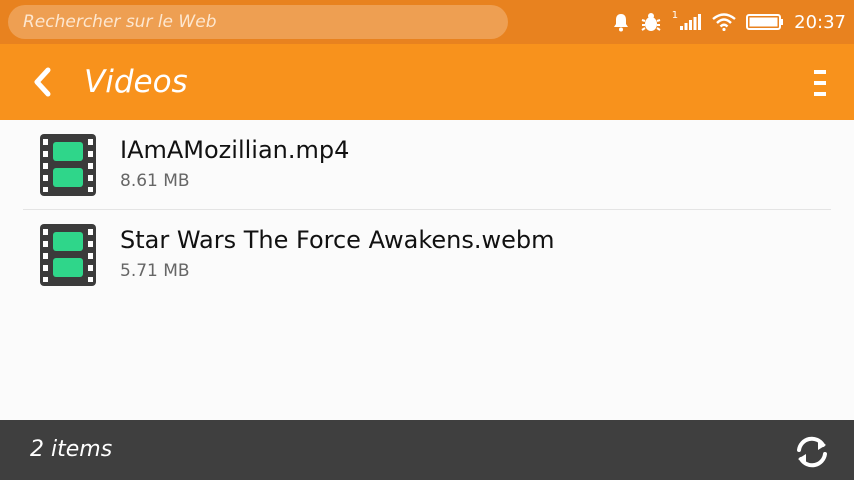 Image resolution: width=854 pixels, height=480 pixels. I want to click on kebab-menu-icon, so click(820, 83).